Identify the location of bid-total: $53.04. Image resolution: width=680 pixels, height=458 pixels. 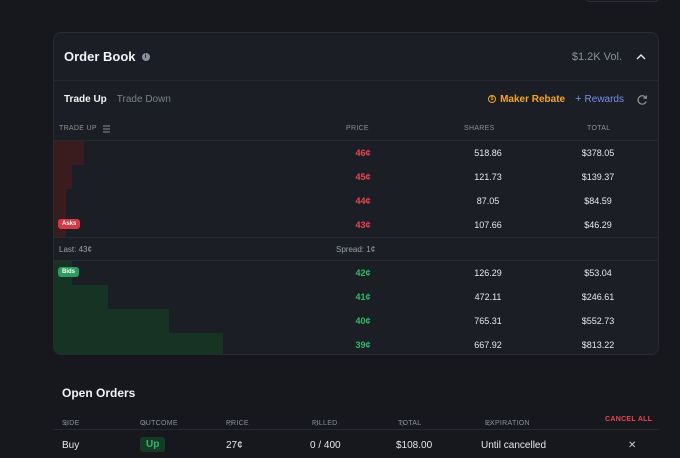
(598, 273).